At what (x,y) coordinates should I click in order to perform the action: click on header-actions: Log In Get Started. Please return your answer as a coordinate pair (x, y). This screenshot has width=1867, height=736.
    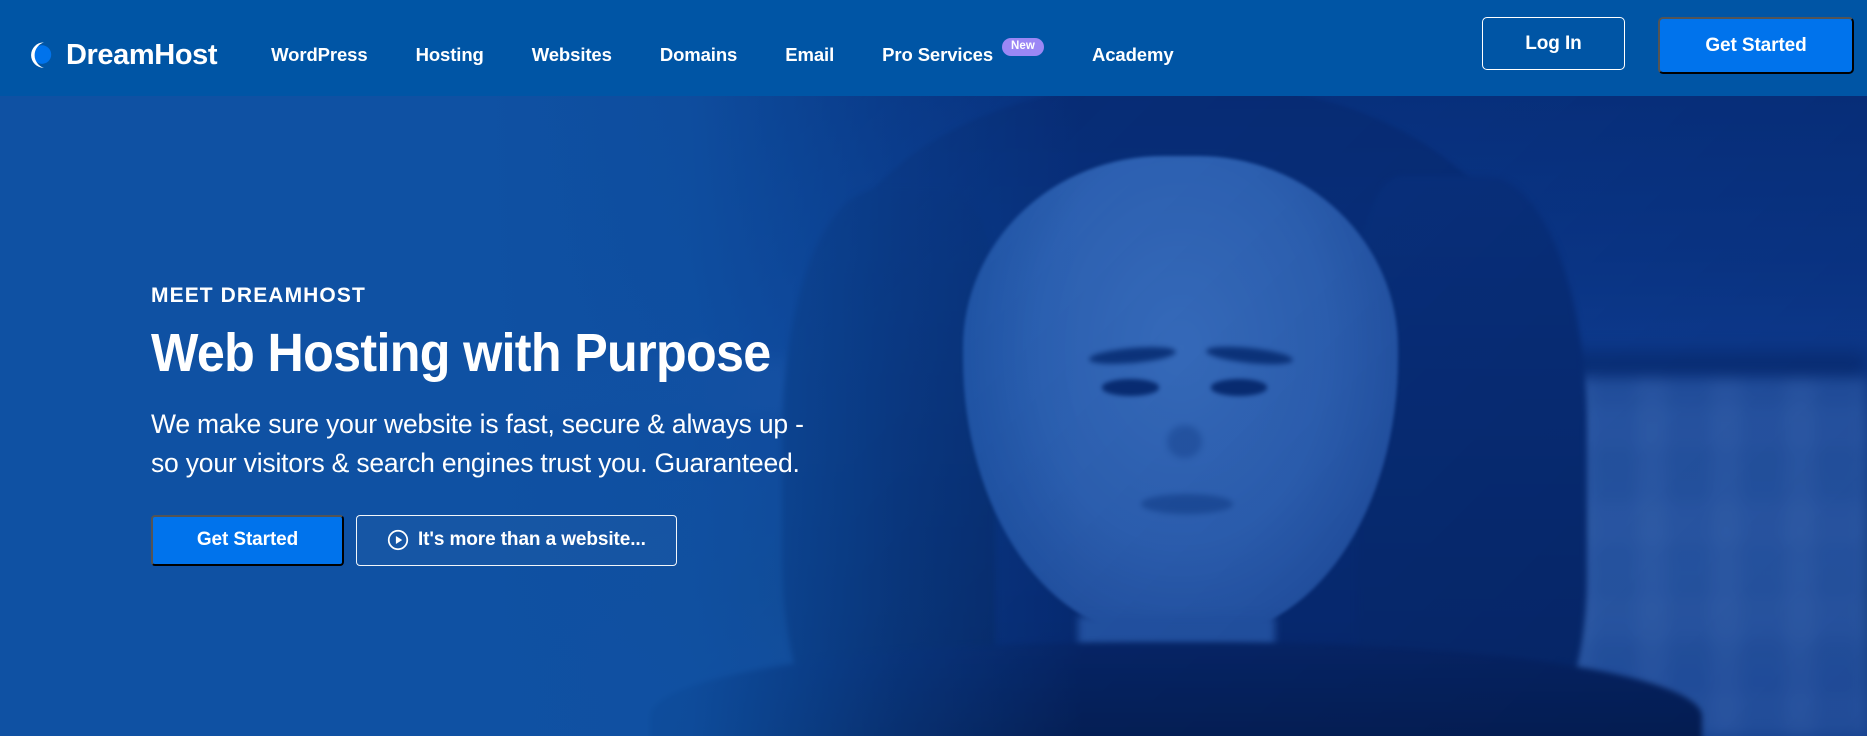
    Looking at the image, I should click on (1674, 48).